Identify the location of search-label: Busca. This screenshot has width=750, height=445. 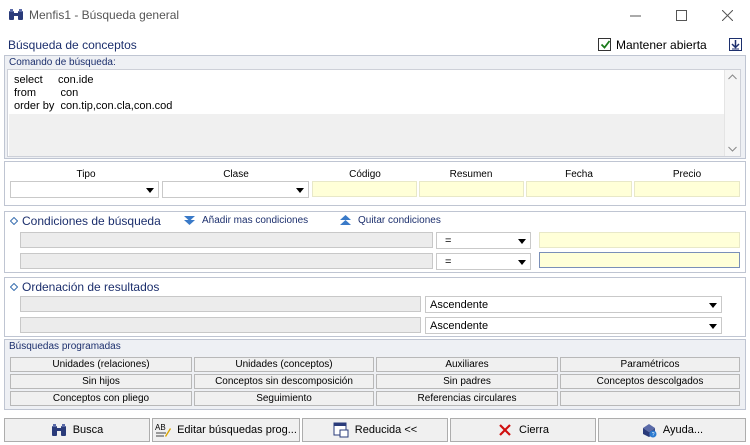
(88, 430).